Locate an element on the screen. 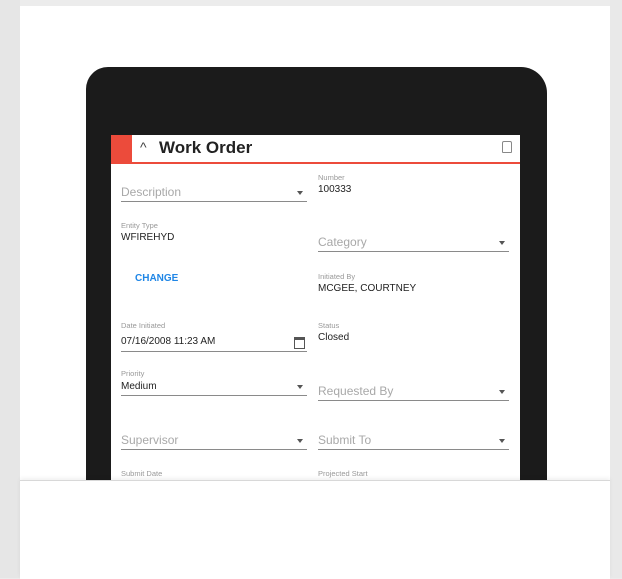  change-button: CHANGE is located at coordinates (156, 278).